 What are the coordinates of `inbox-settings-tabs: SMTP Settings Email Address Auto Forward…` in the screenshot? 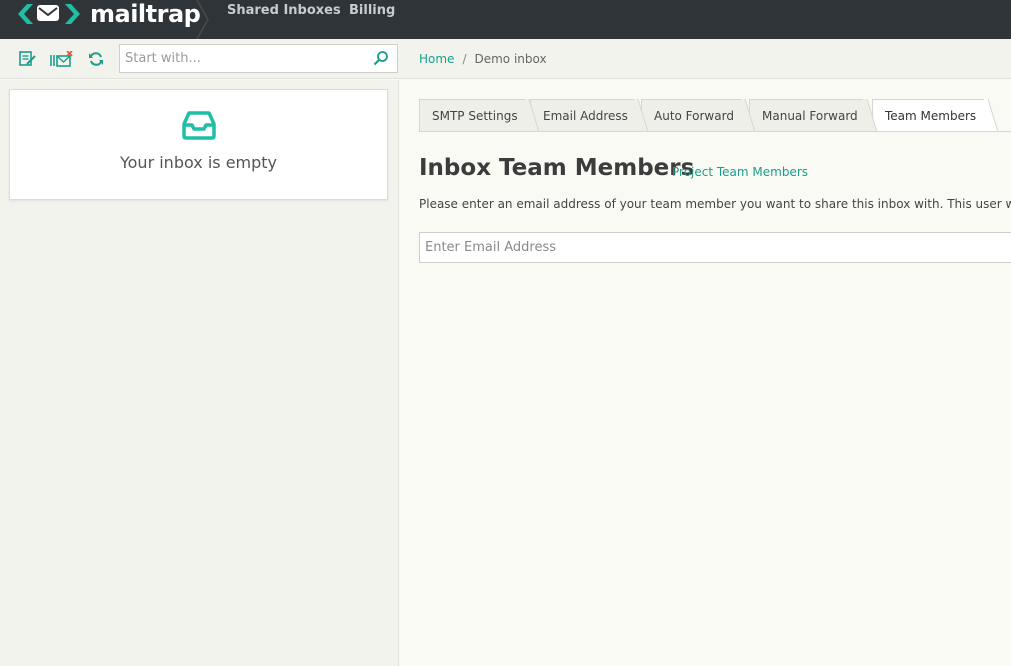 It's located at (715, 115).